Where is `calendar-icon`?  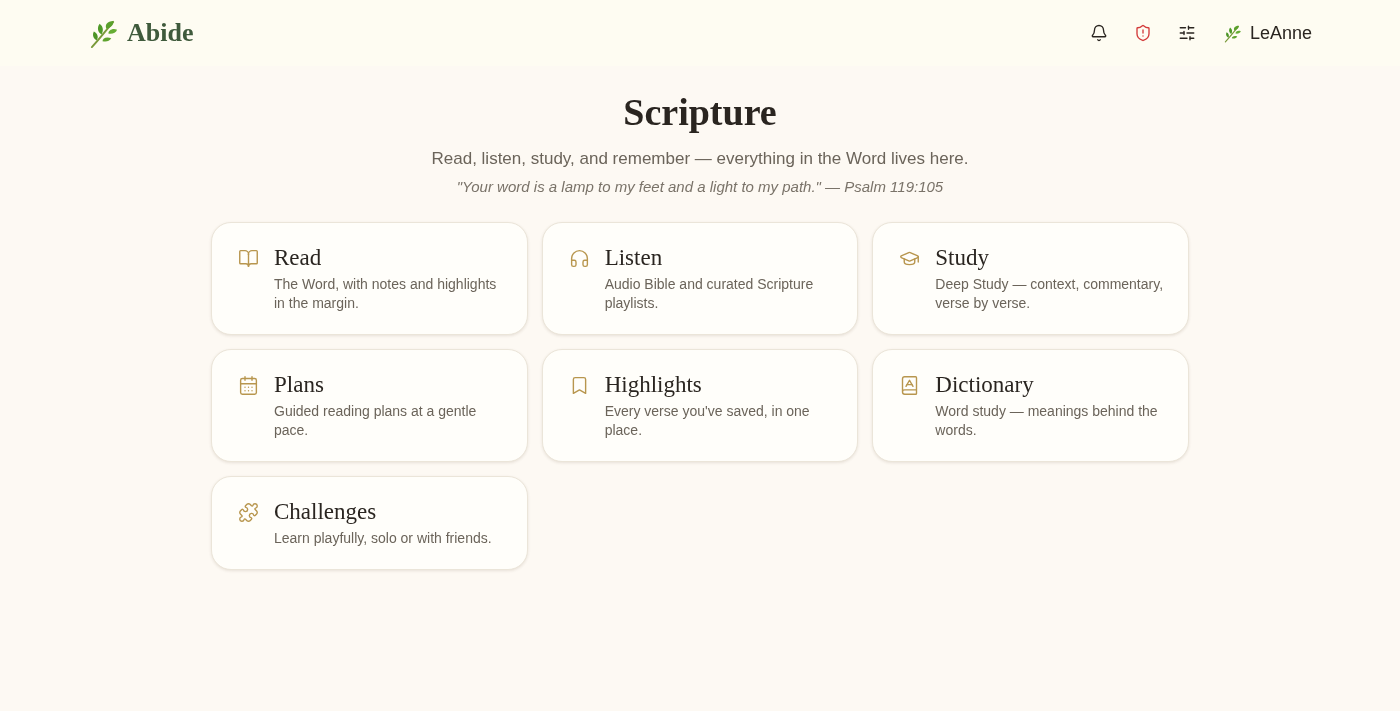
calendar-icon is located at coordinates (248, 385).